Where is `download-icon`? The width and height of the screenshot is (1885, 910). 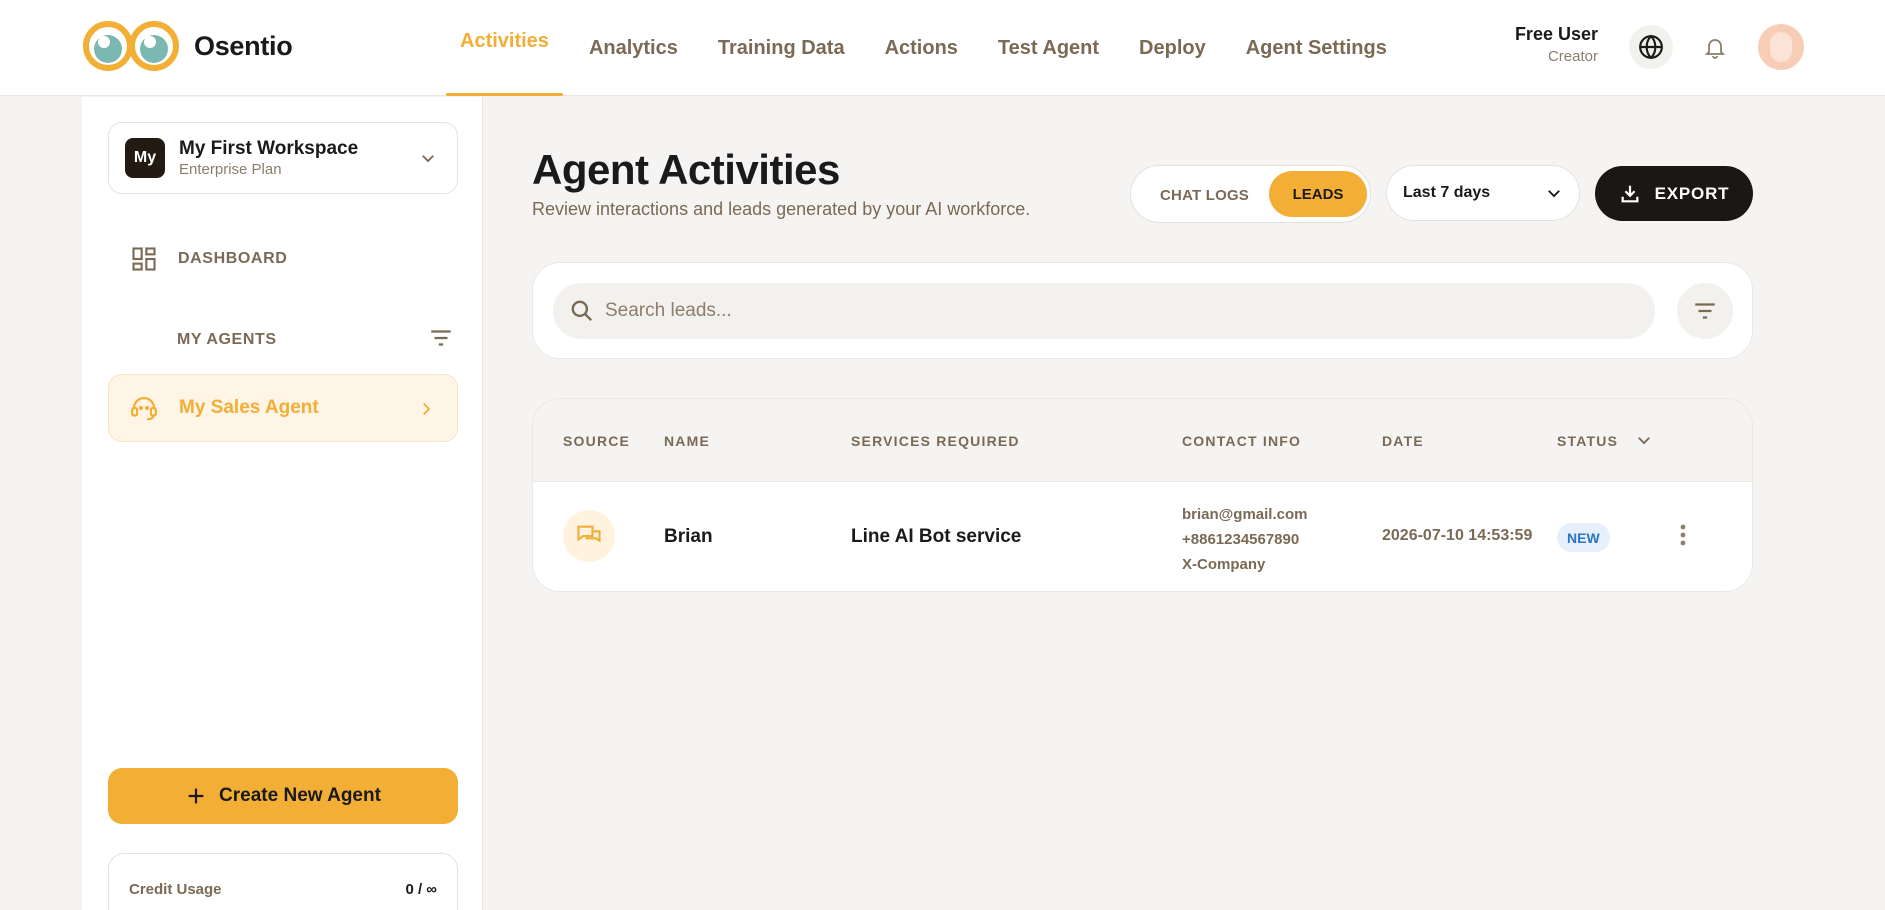 download-icon is located at coordinates (1630, 193).